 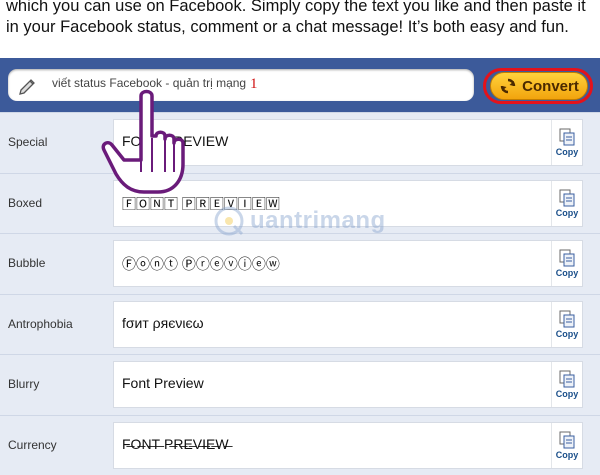 I want to click on preview-box: Font Preview Copy, so click(x=348, y=384).